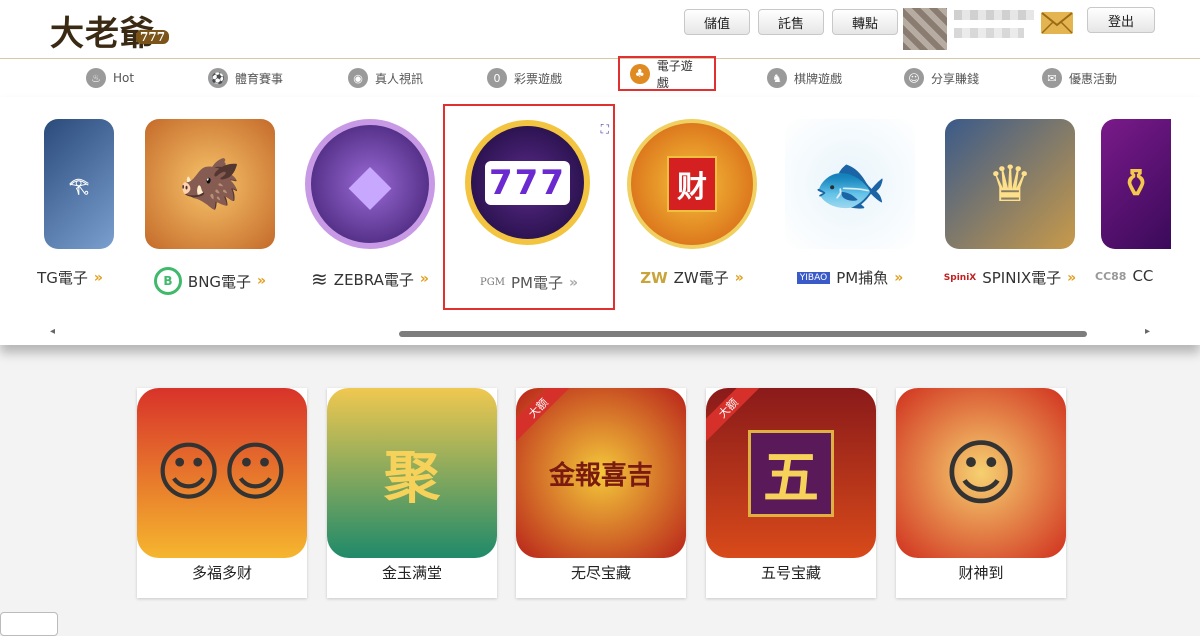  I want to click on nav-item-slots: ♣ 電子遊戲, so click(667, 73).